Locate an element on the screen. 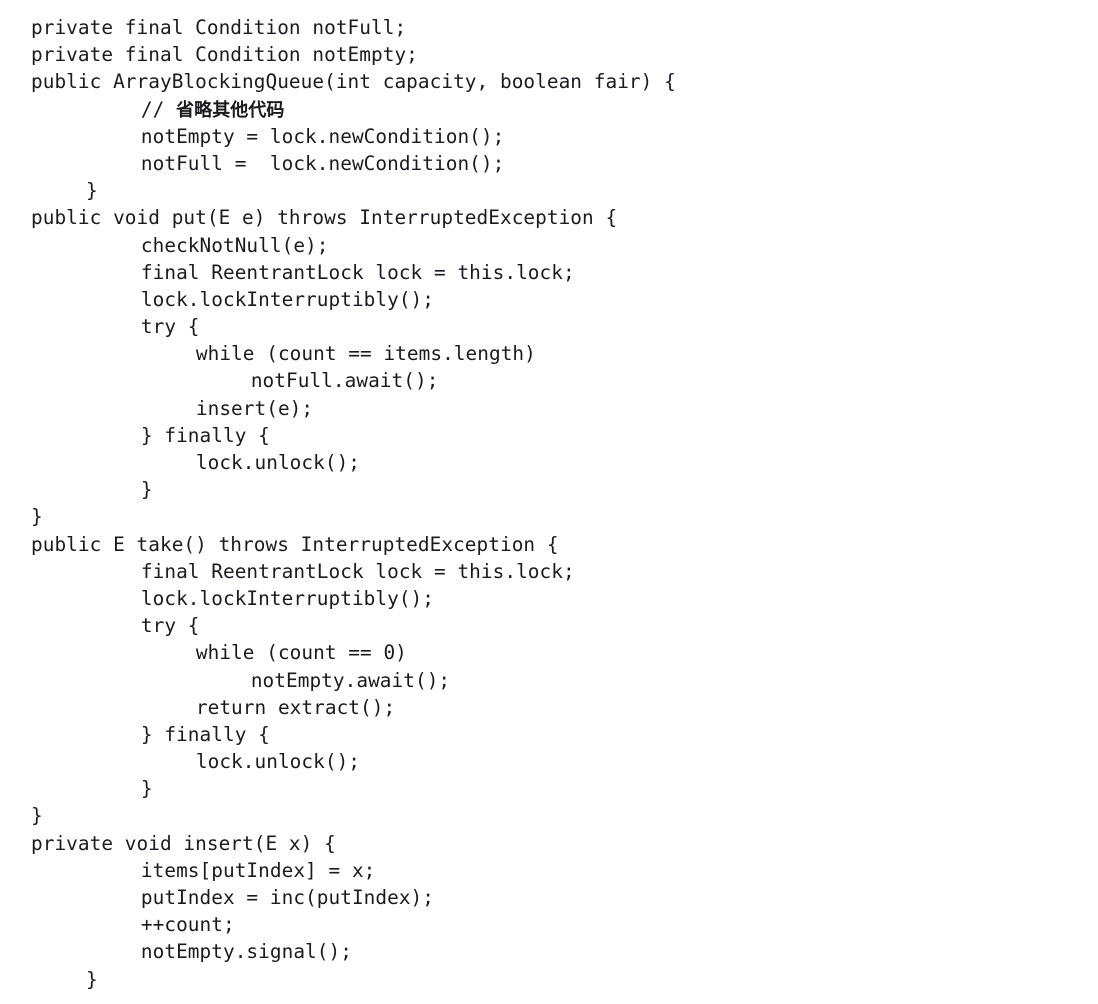 The width and height of the screenshot is (1098, 1004). code-line: ++count; is located at coordinates (187, 925).